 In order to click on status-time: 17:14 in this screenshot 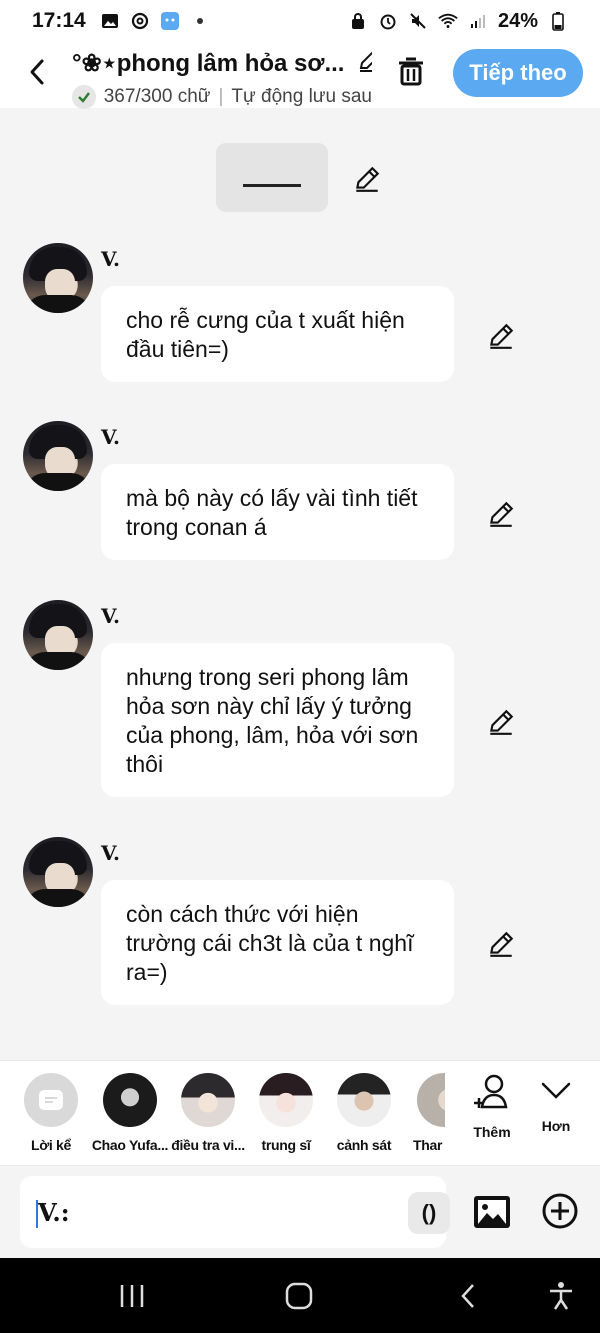, I will do `click(59, 20)`.